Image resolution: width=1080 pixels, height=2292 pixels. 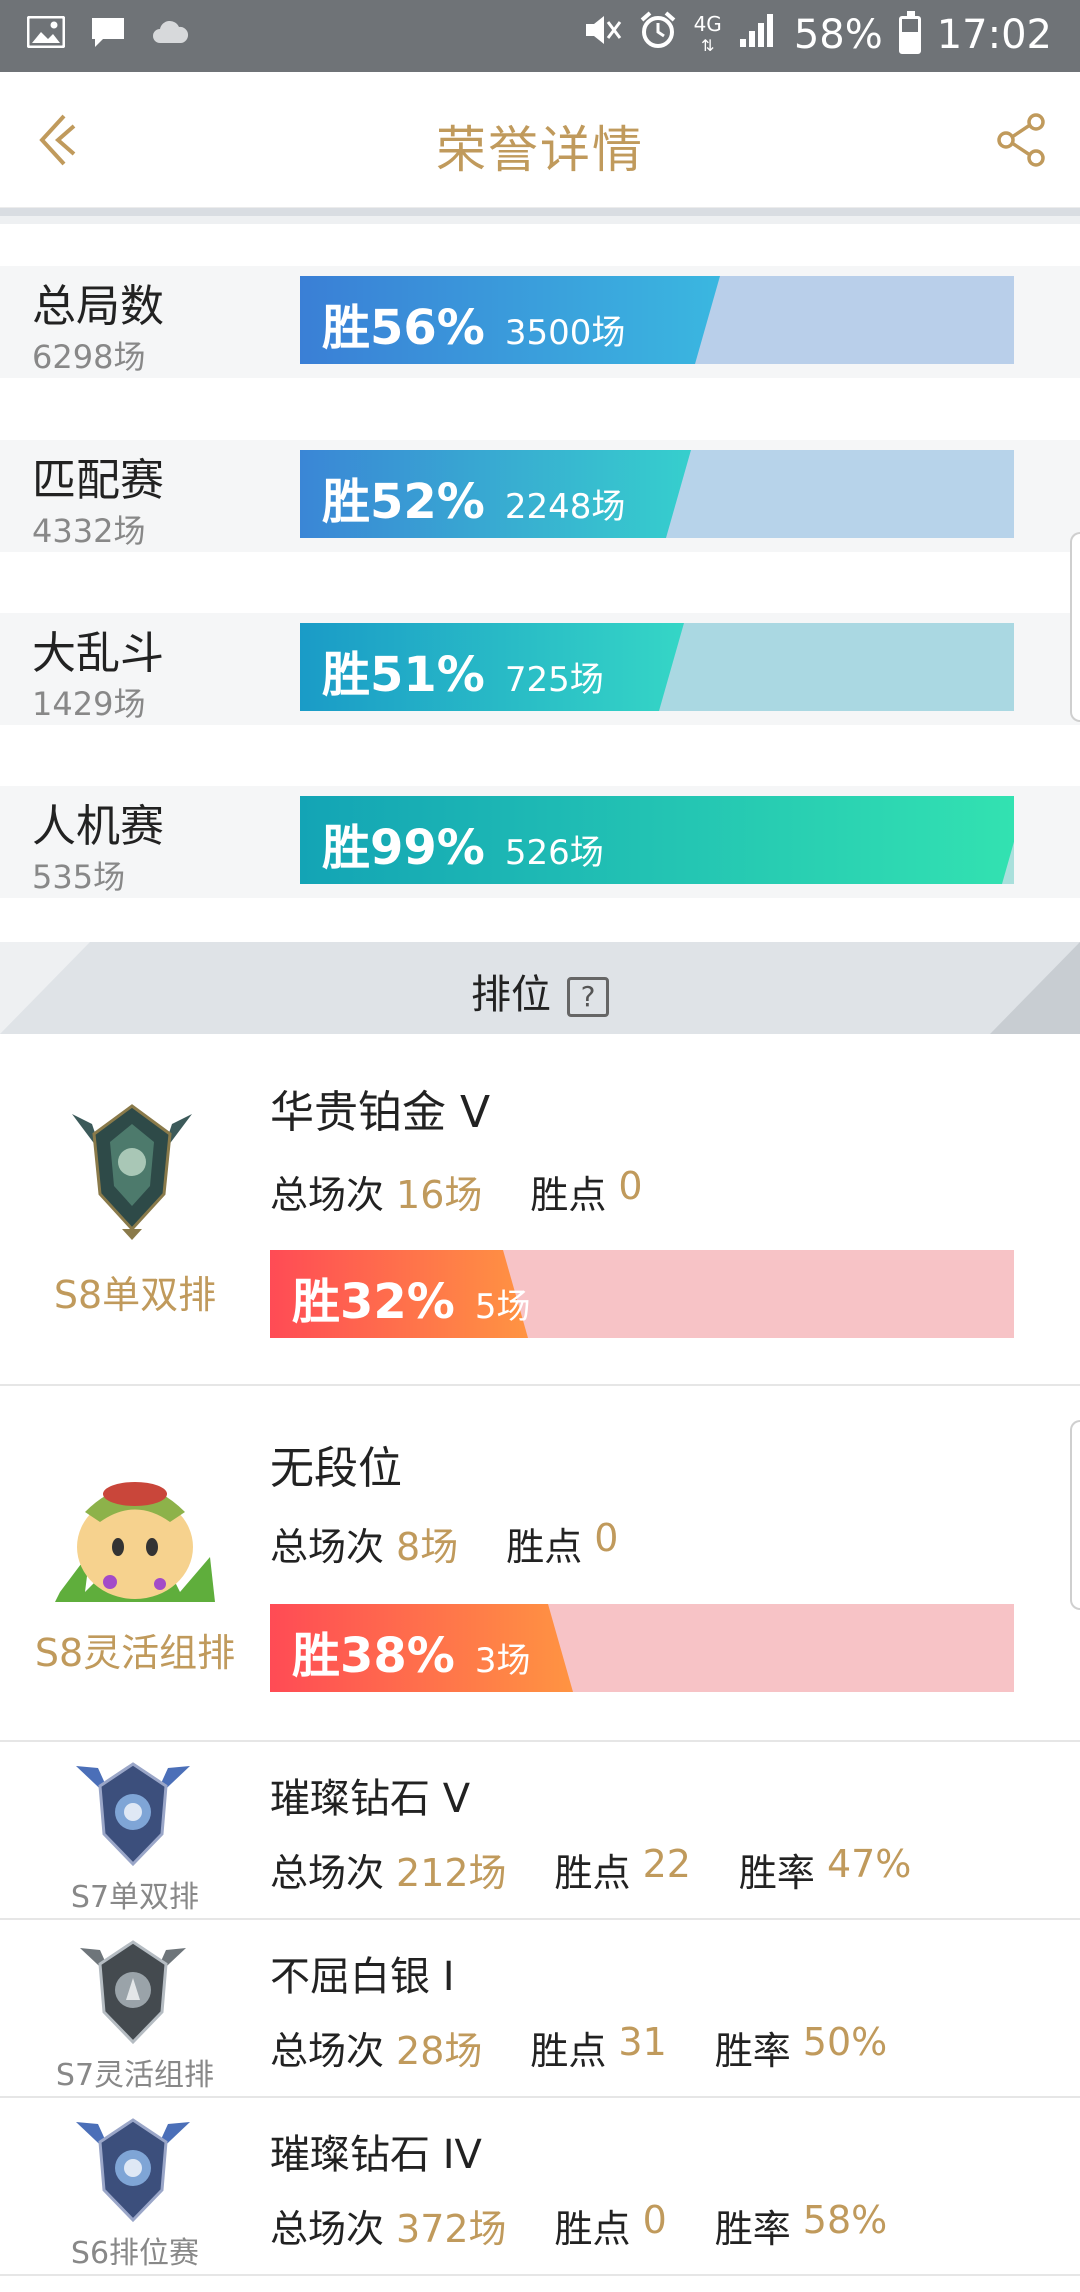 I want to click on stat-label: 总局数, so click(x=98, y=306).